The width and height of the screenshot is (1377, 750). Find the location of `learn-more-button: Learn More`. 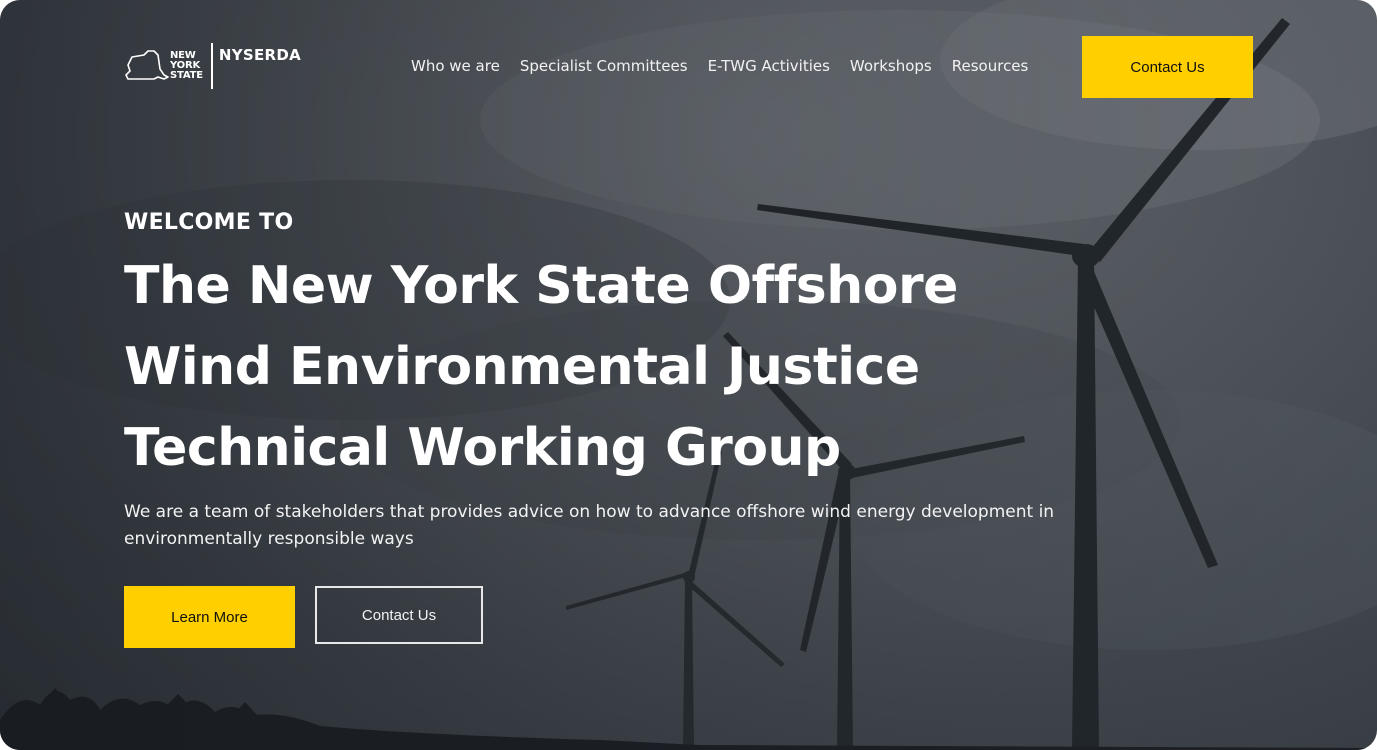

learn-more-button: Learn More is located at coordinates (209, 617).